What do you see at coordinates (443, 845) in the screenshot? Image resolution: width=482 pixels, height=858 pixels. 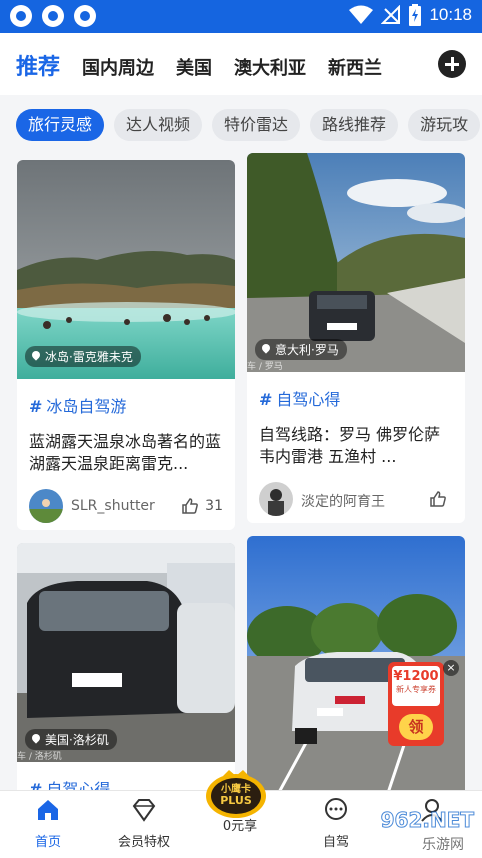 I see `watermark-sub: 乐游网` at bounding box center [443, 845].